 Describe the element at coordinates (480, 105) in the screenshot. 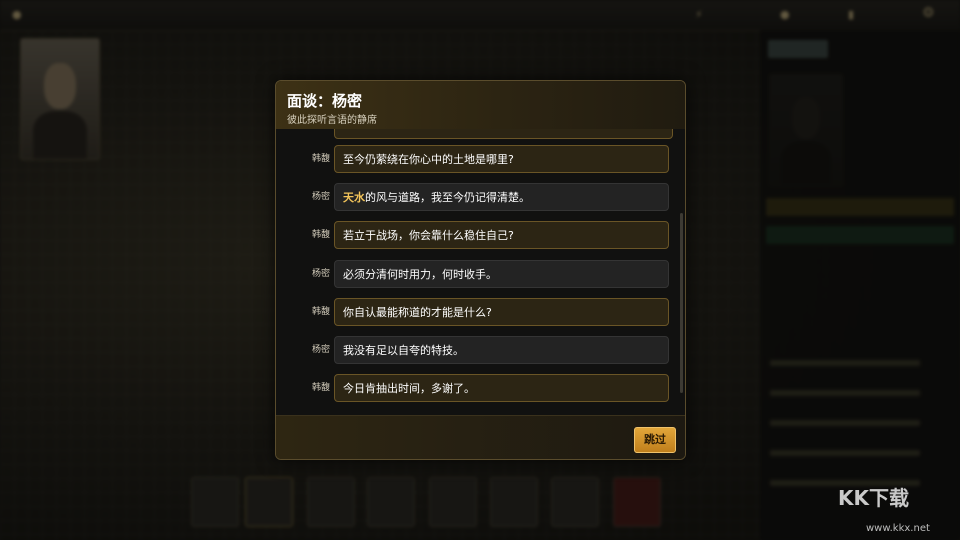

I see `dialog-header: 面谈：杨密 彼此探听言语的静席` at that location.